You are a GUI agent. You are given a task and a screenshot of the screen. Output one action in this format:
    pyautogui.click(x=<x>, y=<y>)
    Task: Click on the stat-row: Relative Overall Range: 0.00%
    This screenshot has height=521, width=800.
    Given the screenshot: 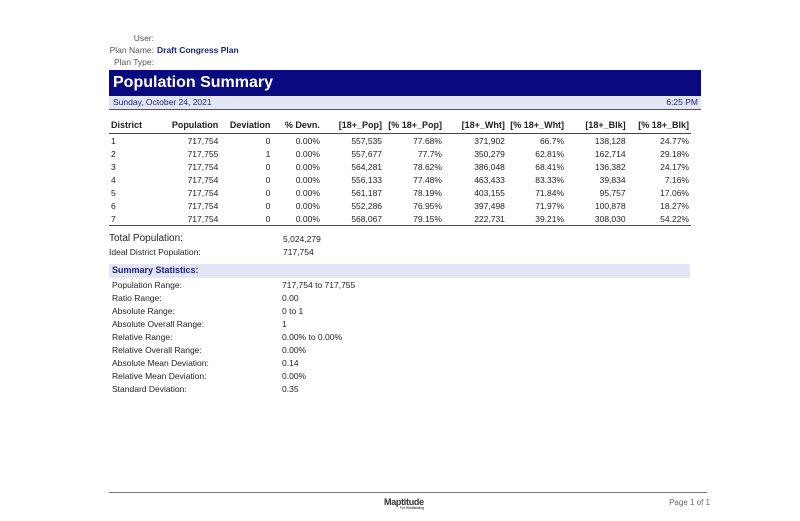 What is the action you would take?
    pyautogui.click(x=209, y=350)
    